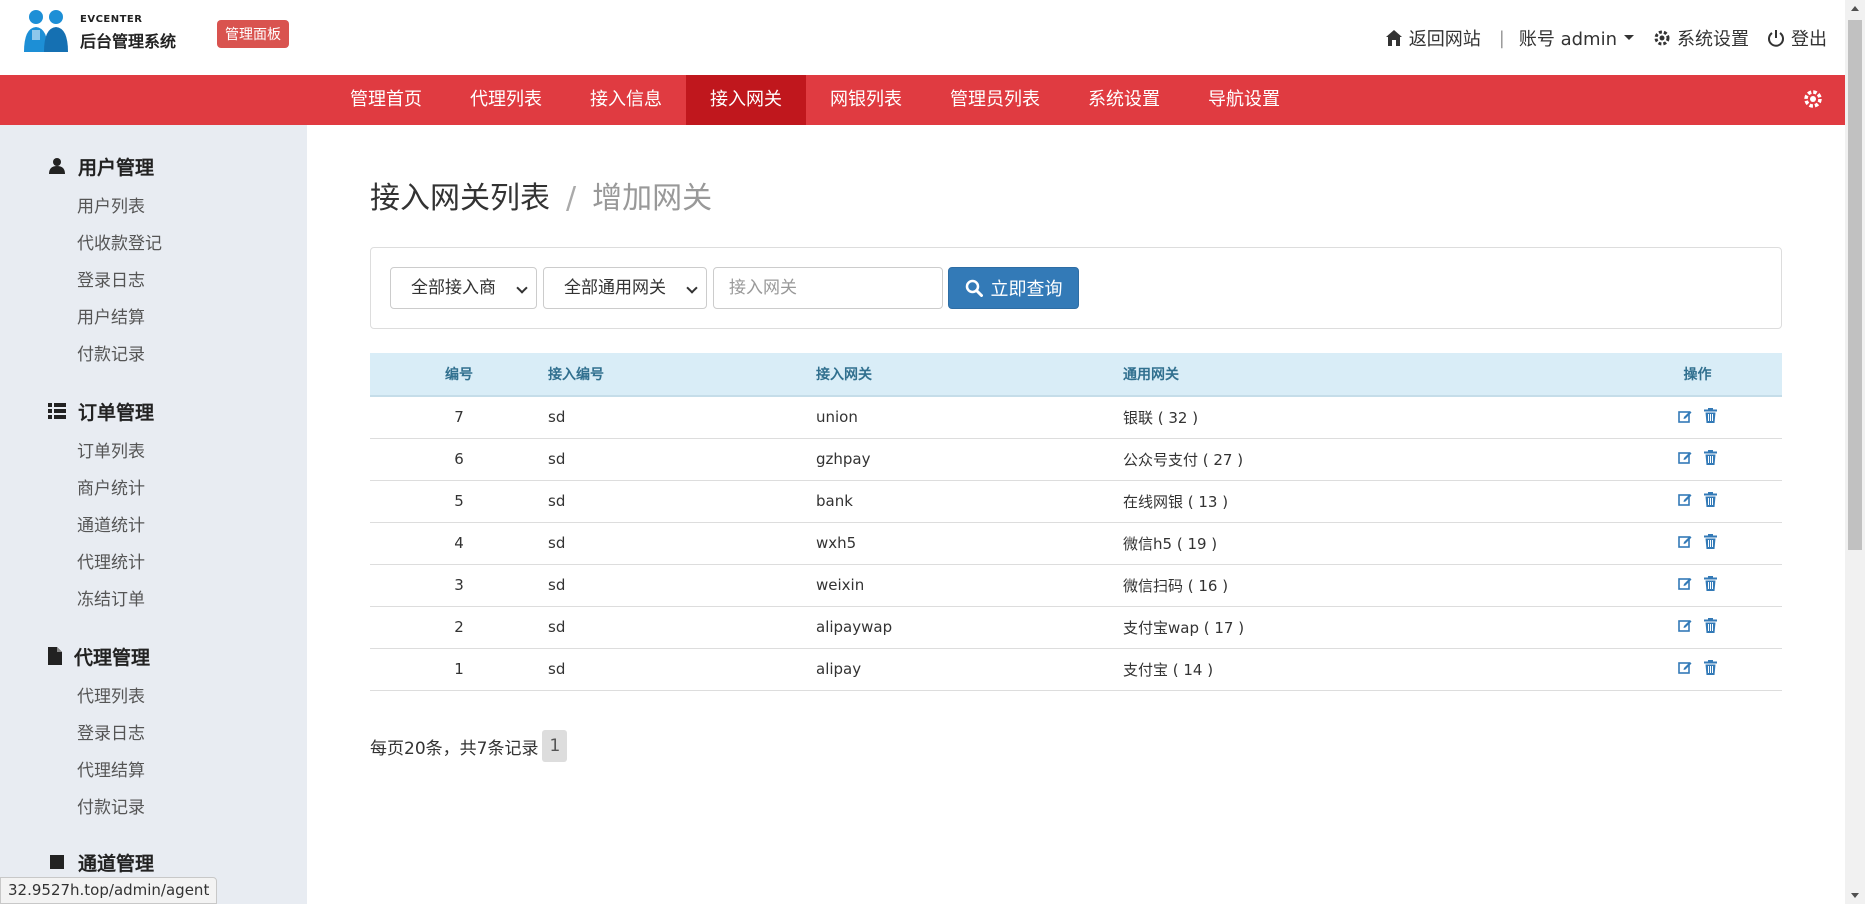 The width and height of the screenshot is (1865, 904). What do you see at coordinates (177, 207) in the screenshot?
I see `sidebar-item-user-list: 用户列表` at bounding box center [177, 207].